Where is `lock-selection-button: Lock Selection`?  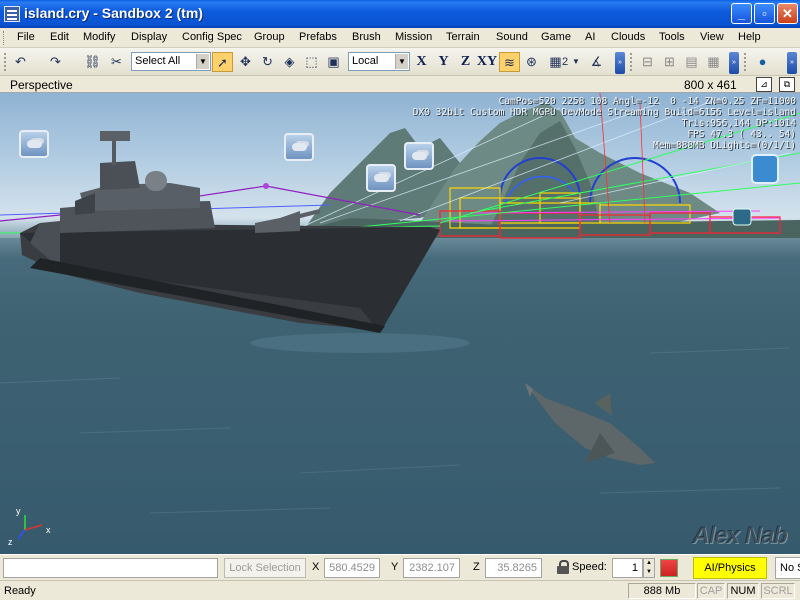
lock-selection-button: Lock Selection is located at coordinates (265, 568).